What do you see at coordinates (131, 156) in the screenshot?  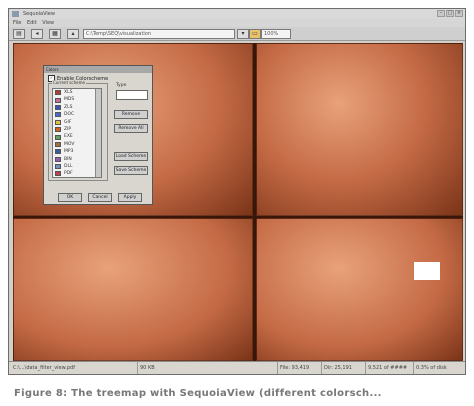 I see `load-scheme-button: Load Scheme` at bounding box center [131, 156].